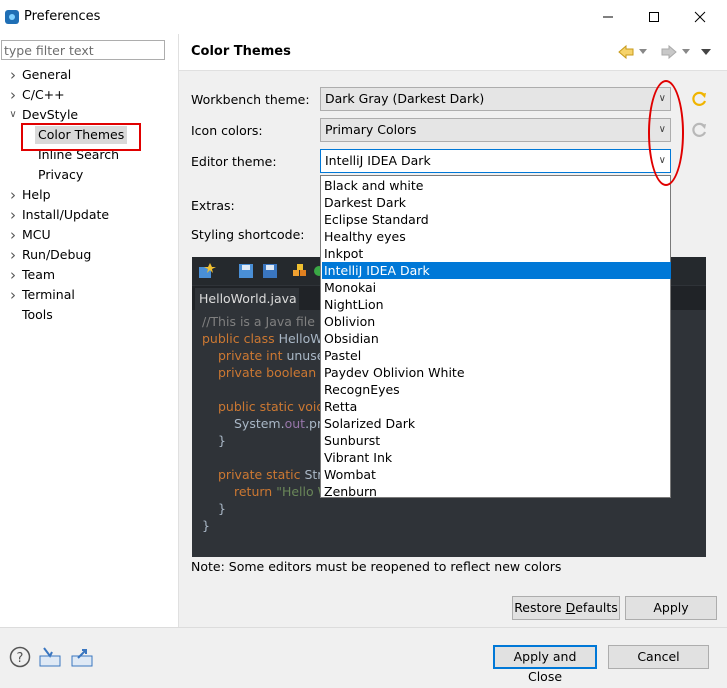 The height and width of the screenshot is (688, 727). I want to click on code-line: public class HelloWo, so click(262, 338).